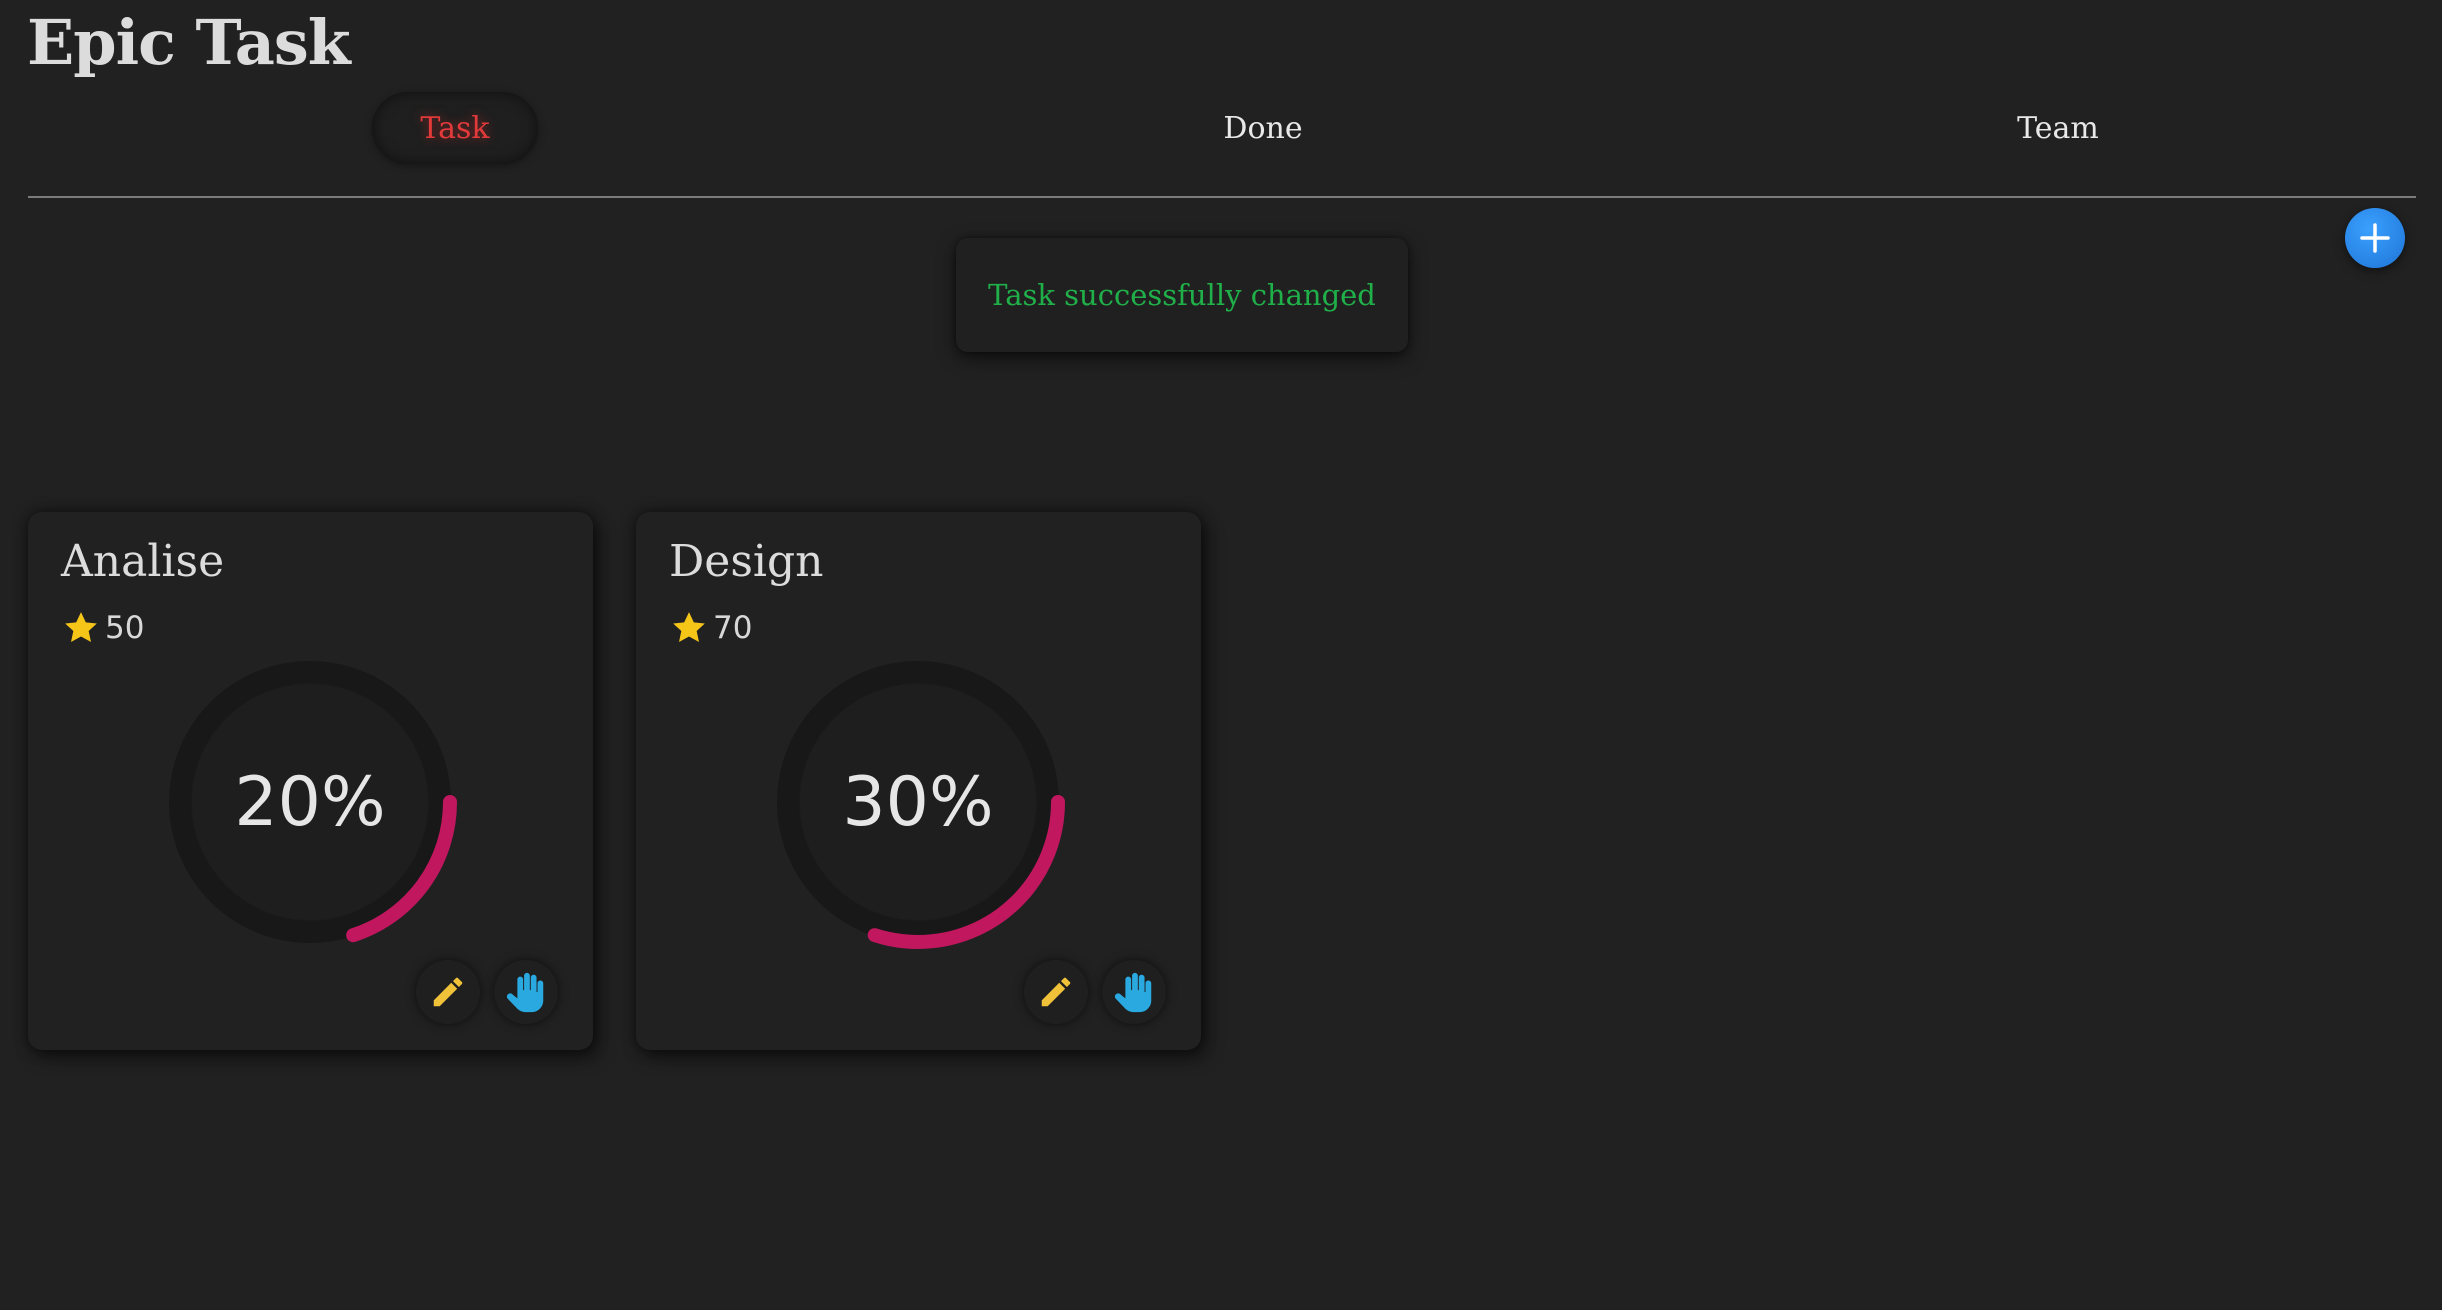 The image size is (2442, 1310). I want to click on task-points: 50, so click(102, 628).